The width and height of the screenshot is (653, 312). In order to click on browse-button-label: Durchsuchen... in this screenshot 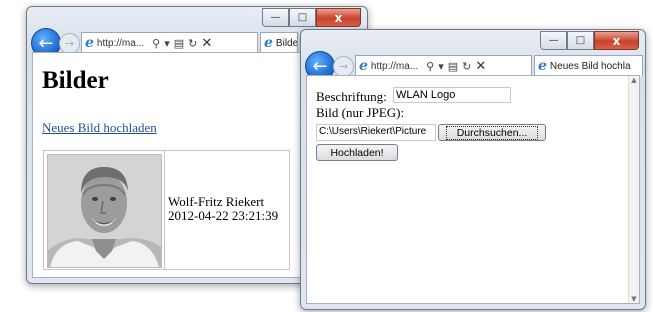, I will do `click(492, 132)`.